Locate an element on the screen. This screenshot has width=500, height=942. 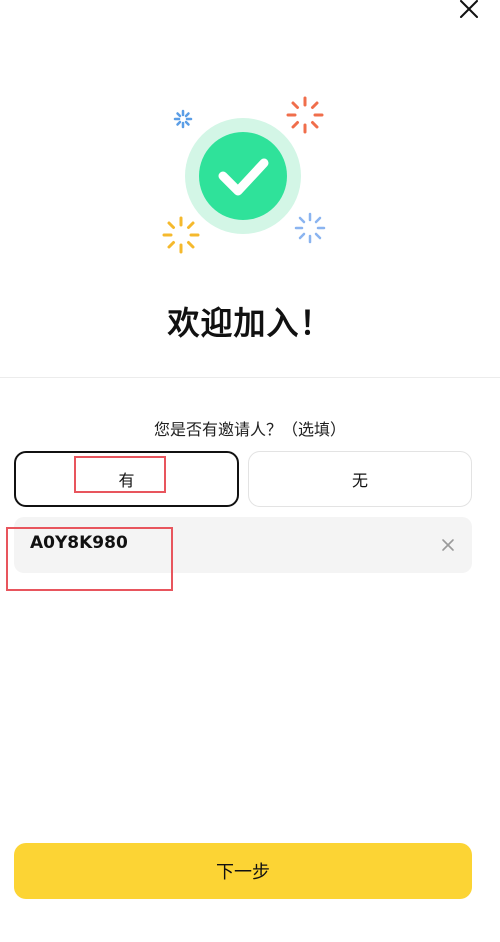
sparkle-lightblue-icon is located at coordinates (310, 228).